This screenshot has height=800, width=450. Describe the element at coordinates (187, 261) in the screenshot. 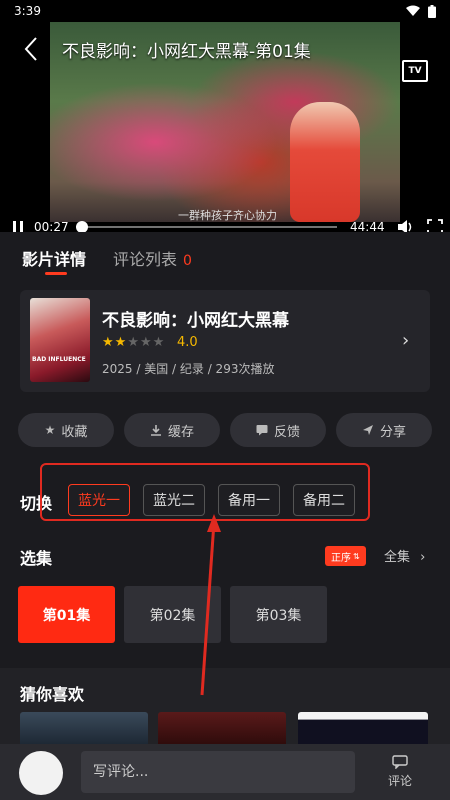

I see `comment-count-badge: 0` at that location.